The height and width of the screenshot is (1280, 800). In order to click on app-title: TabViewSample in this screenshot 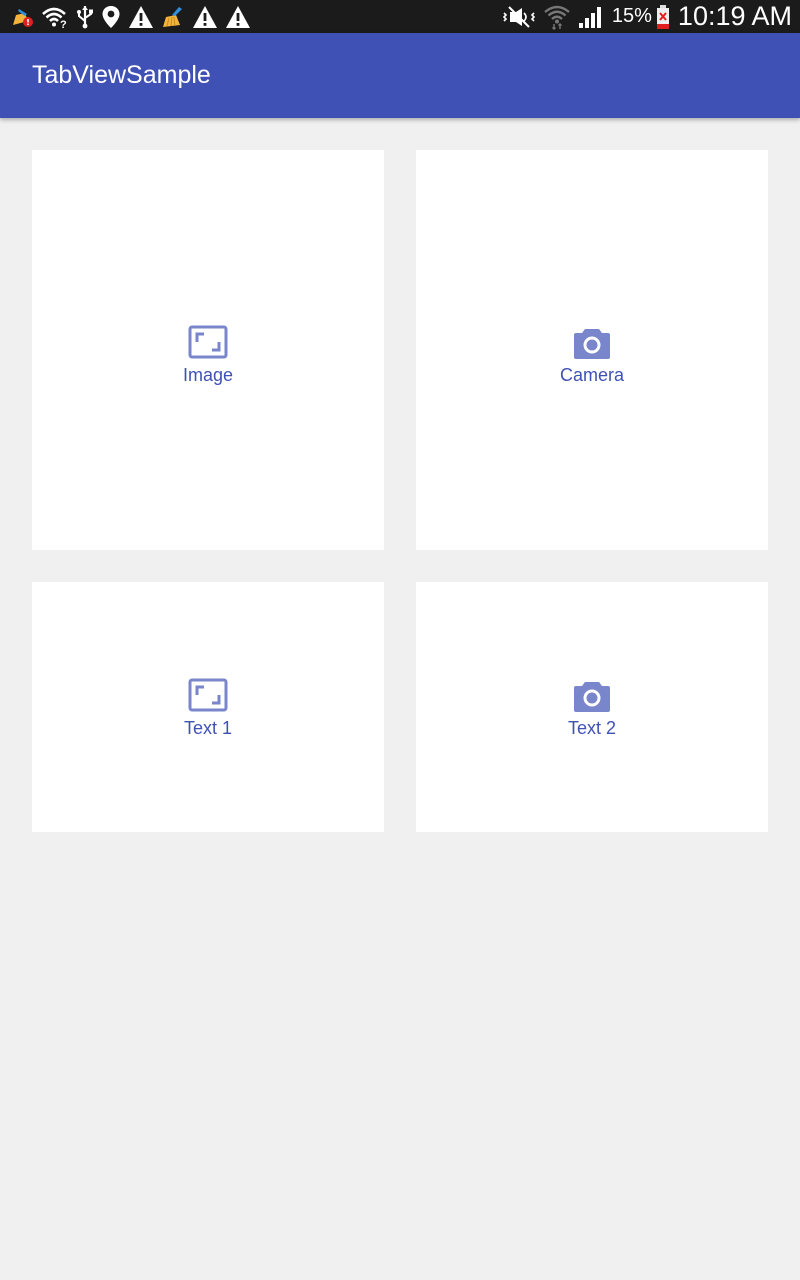, I will do `click(121, 75)`.